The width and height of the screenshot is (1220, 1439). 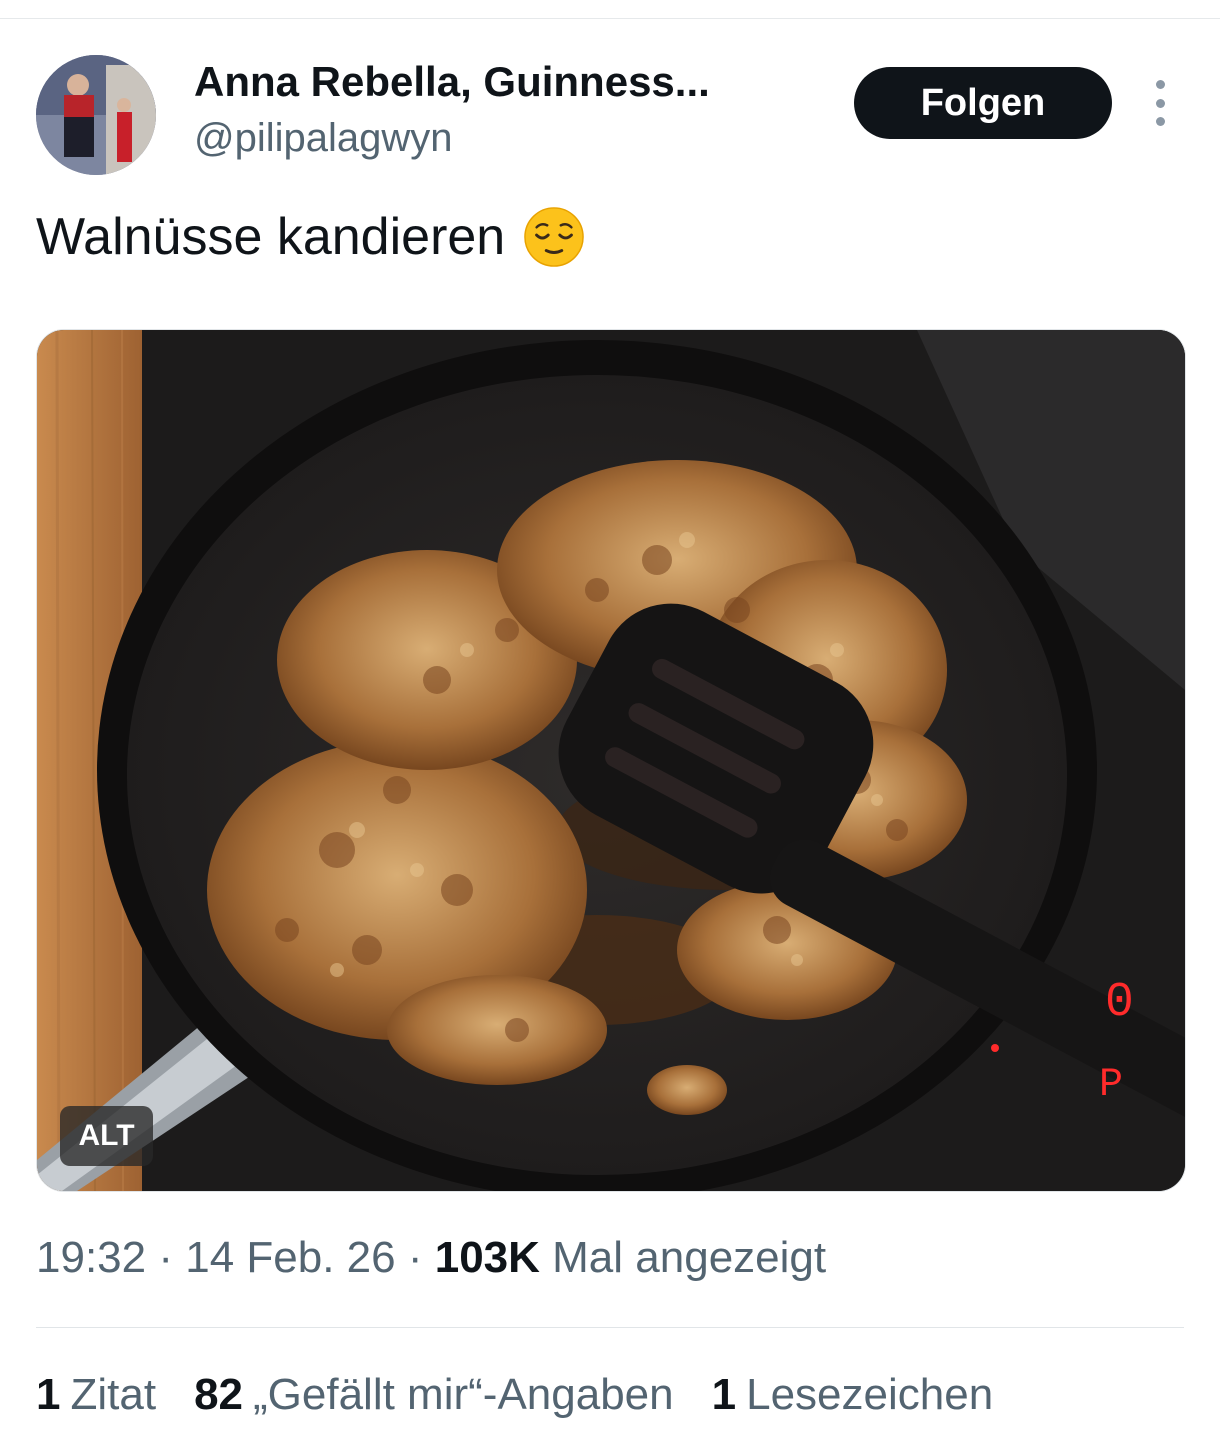 What do you see at coordinates (219, 1394) in the screenshot?
I see `likes-count: 82` at bounding box center [219, 1394].